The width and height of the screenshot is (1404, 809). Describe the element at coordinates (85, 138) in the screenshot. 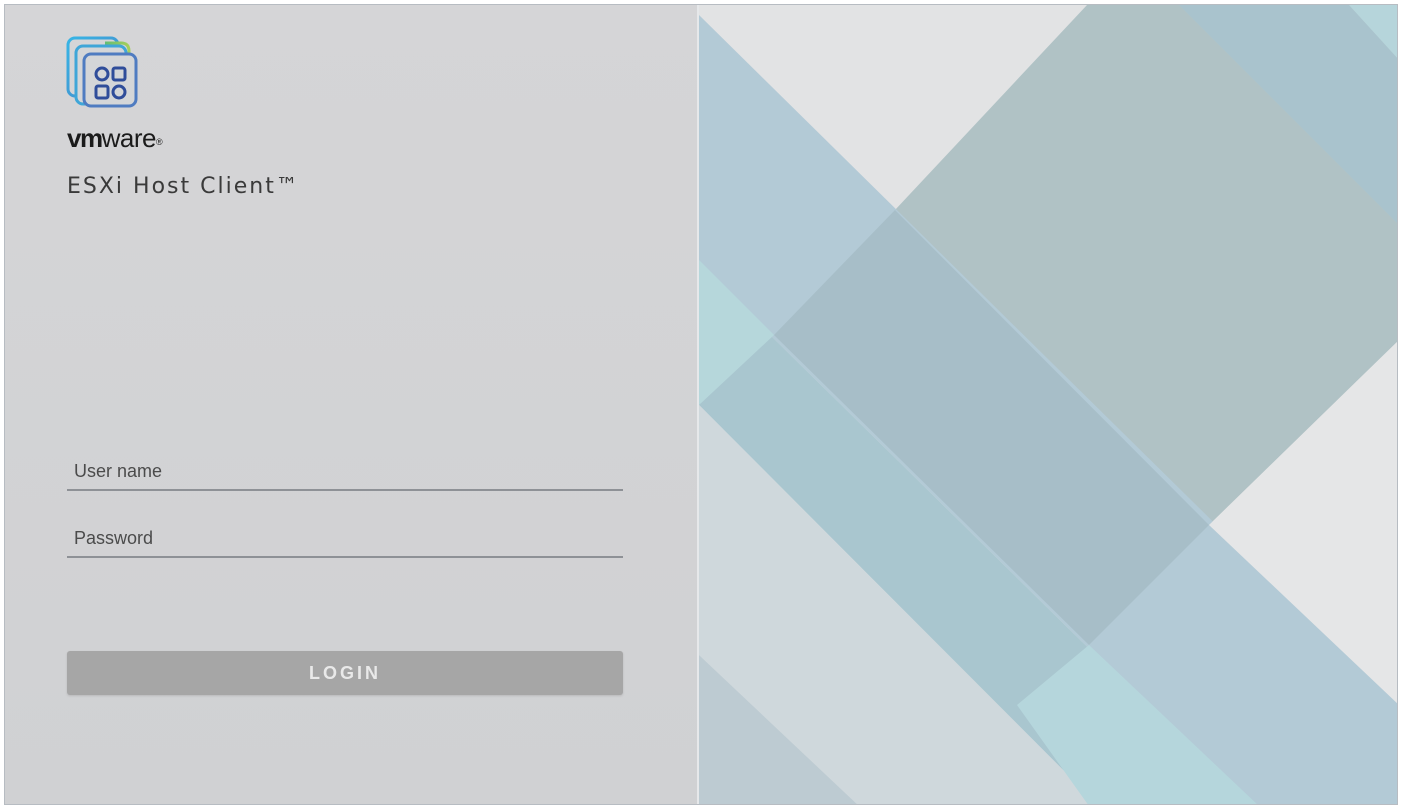

I see `wordmark-vm: vm` at that location.